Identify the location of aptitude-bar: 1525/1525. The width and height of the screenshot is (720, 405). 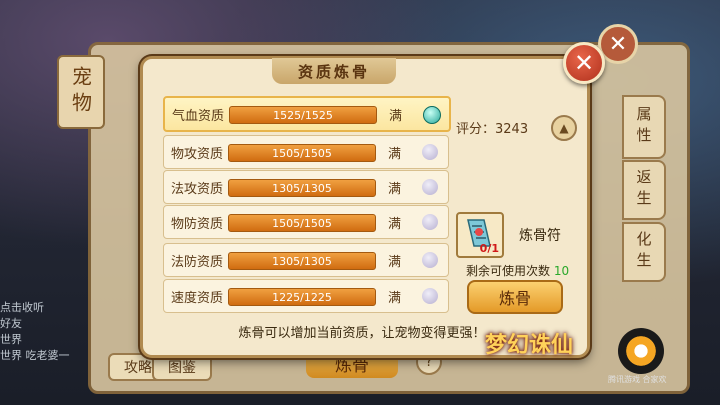
(303, 115).